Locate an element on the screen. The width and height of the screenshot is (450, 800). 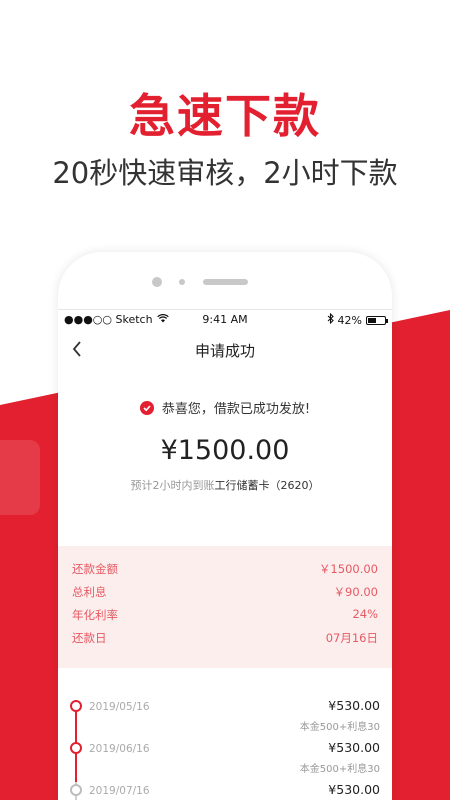
success-message: 恭喜您，借款已成功发放! is located at coordinates (225, 407).